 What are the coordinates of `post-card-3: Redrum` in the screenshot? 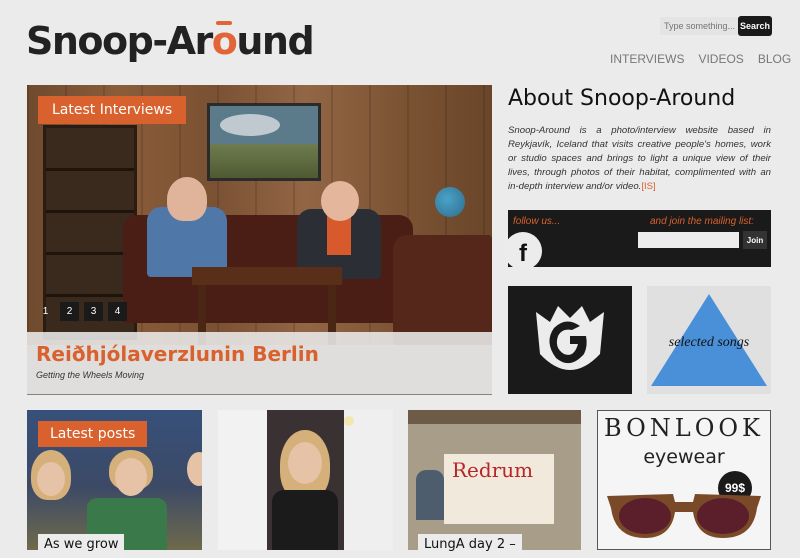 It's located at (494, 480).